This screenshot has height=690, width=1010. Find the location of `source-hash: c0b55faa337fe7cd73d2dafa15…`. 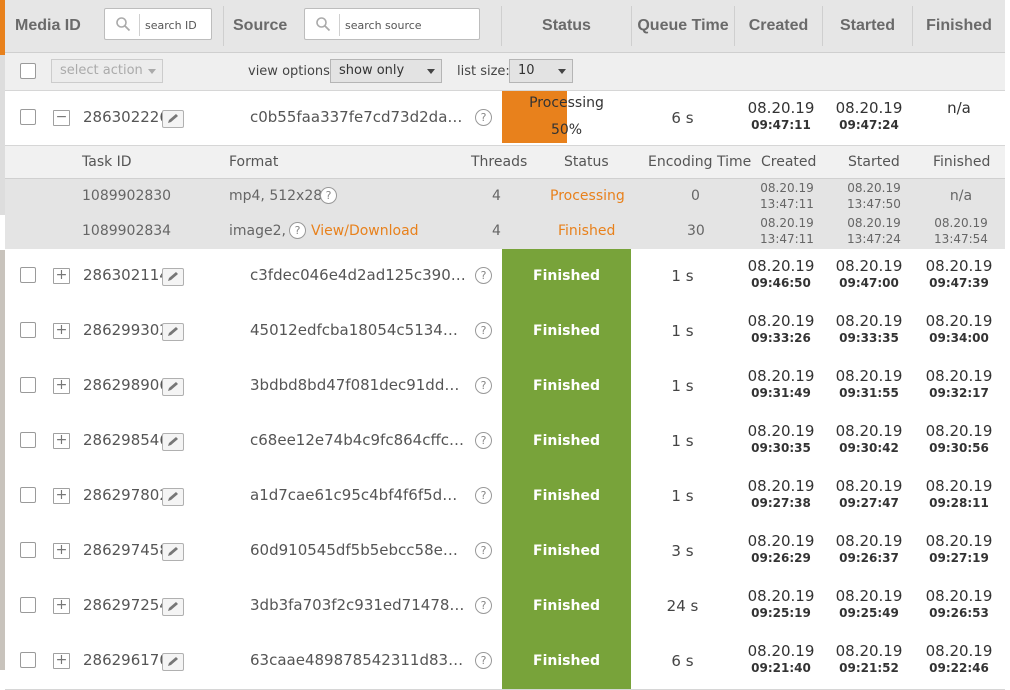

source-hash: c0b55faa337fe7cd73d2dafa15… is located at coordinates (358, 117).